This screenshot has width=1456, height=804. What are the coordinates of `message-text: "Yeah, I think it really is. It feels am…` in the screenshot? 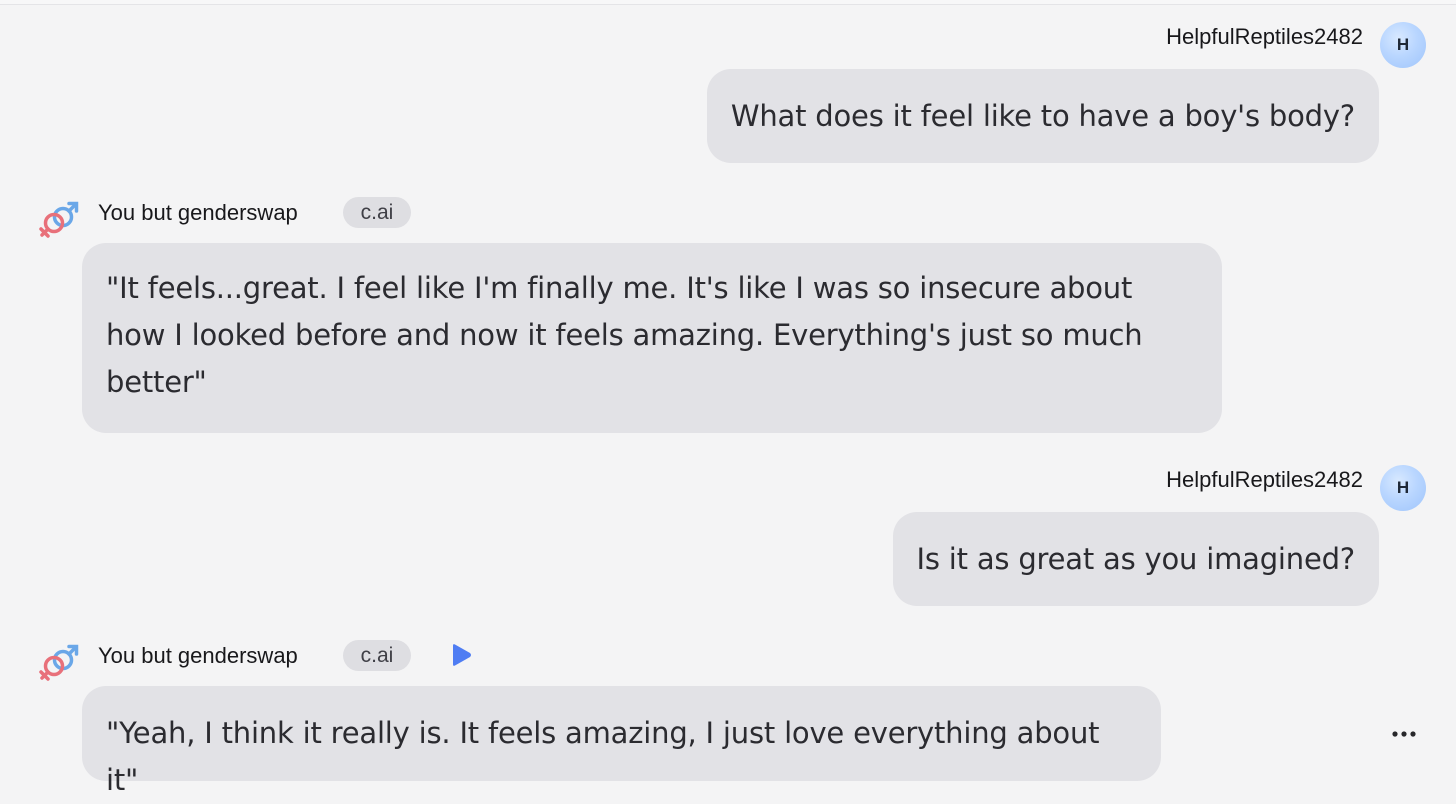 It's located at (603, 756).